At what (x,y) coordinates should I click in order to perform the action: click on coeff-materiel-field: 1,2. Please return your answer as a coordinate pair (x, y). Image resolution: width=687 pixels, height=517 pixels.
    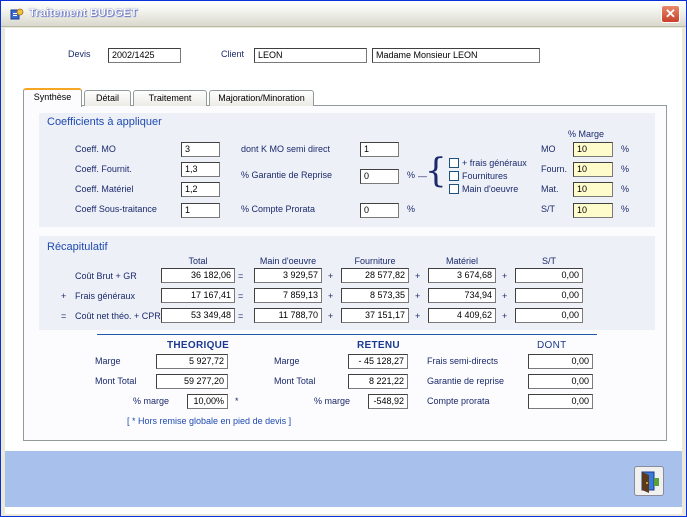
    Looking at the image, I should click on (200, 189).